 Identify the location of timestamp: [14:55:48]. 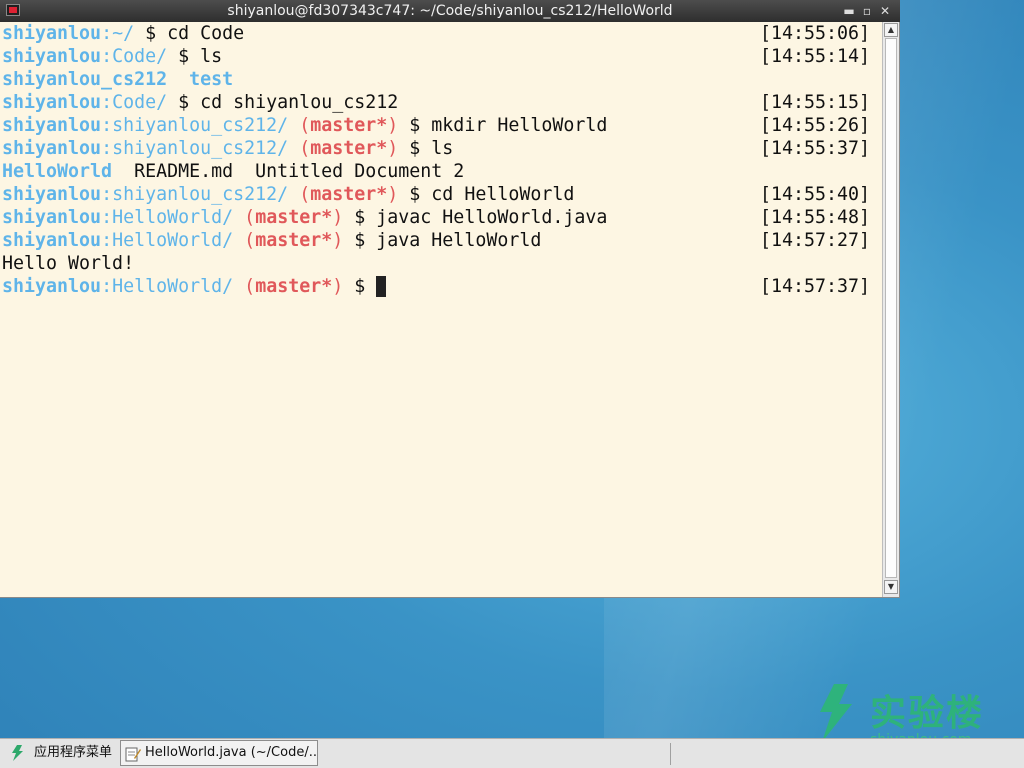
(815, 217).